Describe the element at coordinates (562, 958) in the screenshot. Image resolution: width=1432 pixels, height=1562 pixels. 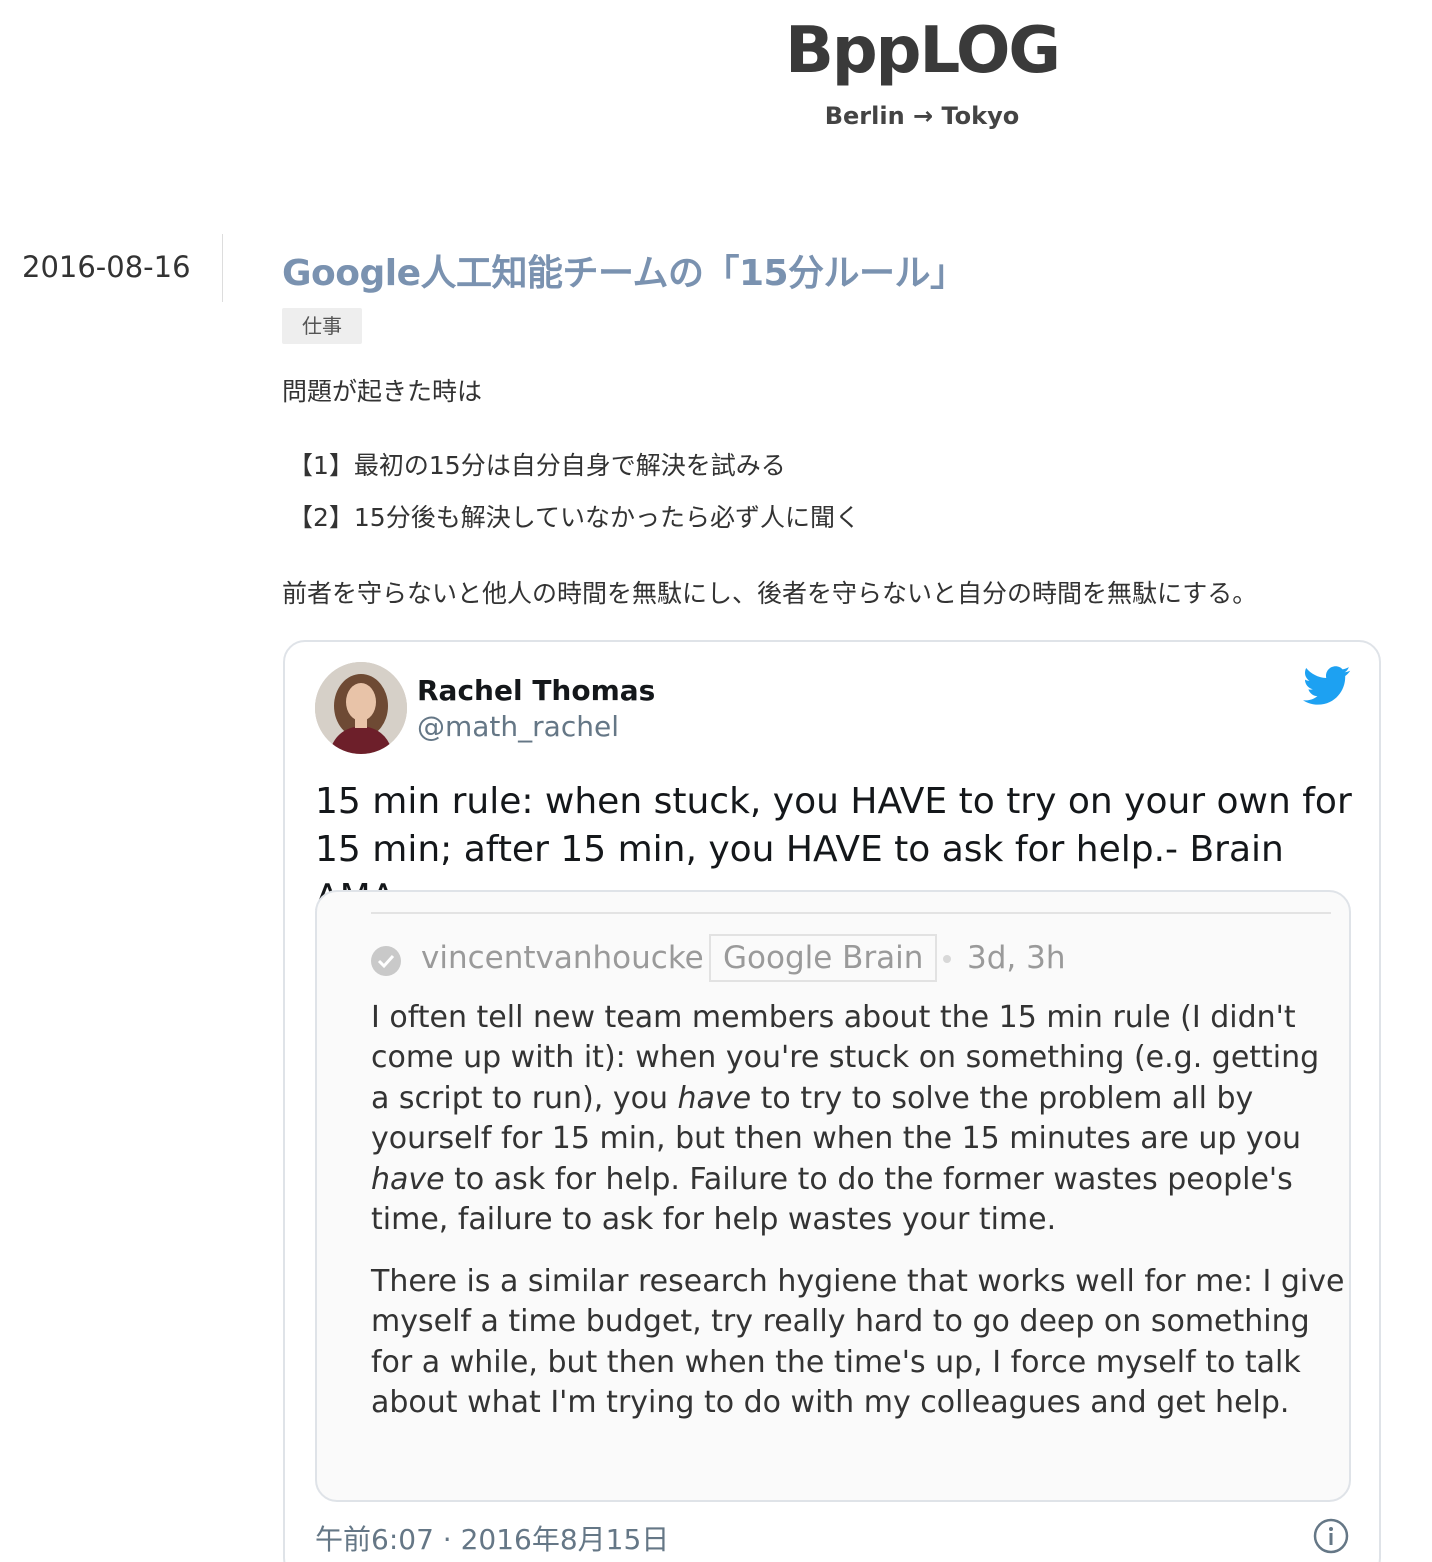
I see `media-username: vincentvanhoucke` at that location.